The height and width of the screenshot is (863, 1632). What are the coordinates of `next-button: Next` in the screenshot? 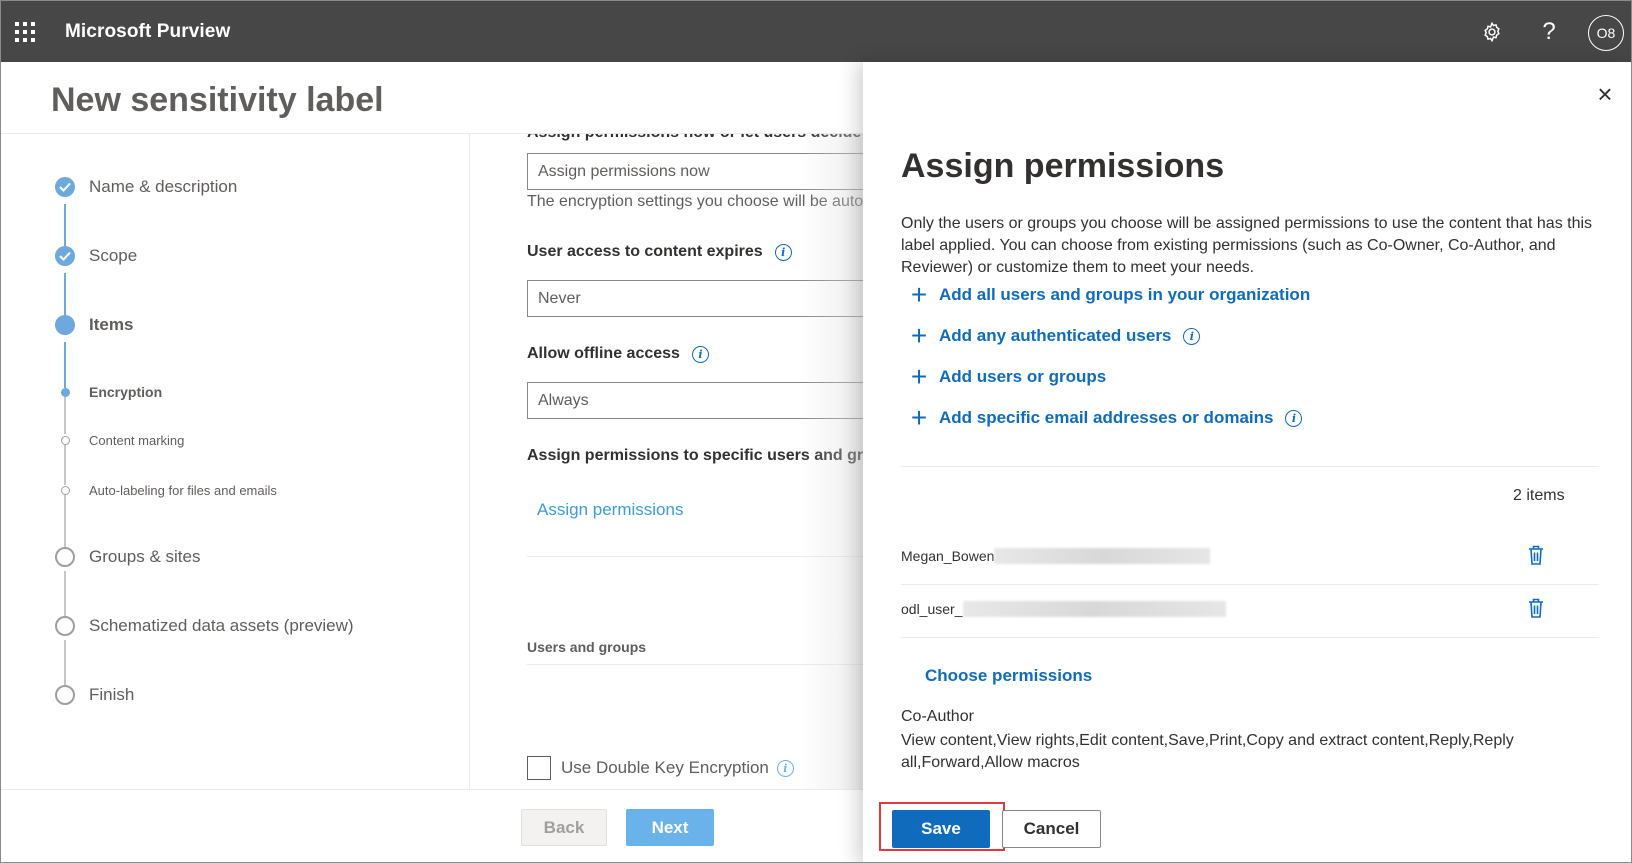 It's located at (670, 827).